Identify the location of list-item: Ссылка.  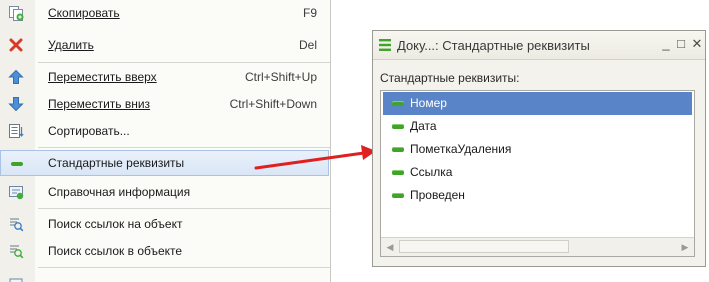
(537, 172).